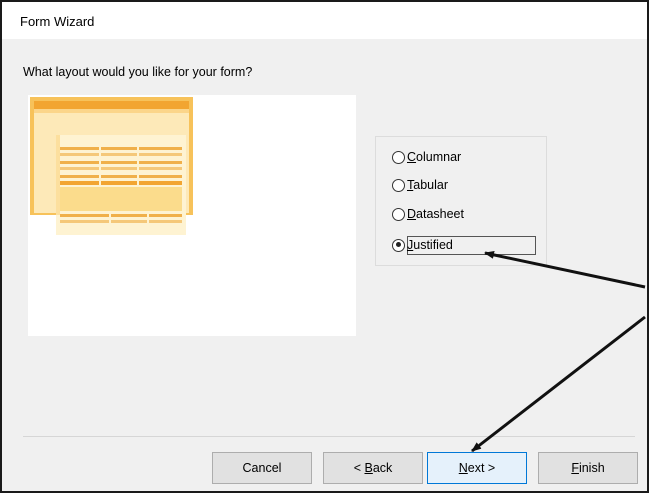 The height and width of the screenshot is (493, 649). What do you see at coordinates (398, 245) in the screenshot?
I see `radio-selected-icon` at bounding box center [398, 245].